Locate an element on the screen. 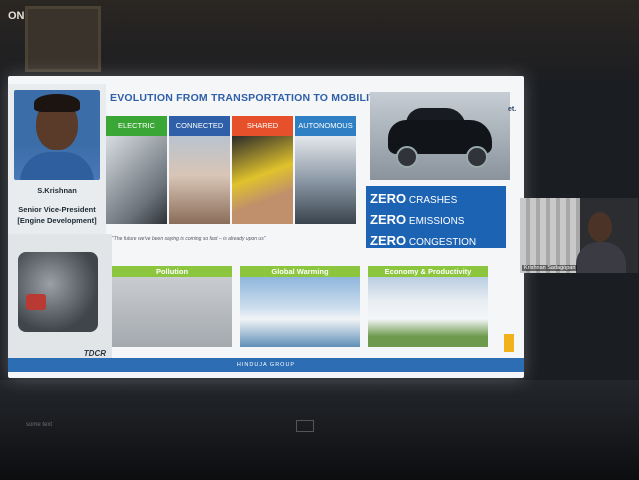 This screenshot has width=639, height=480. tile-label: Pollution is located at coordinates (172, 271).